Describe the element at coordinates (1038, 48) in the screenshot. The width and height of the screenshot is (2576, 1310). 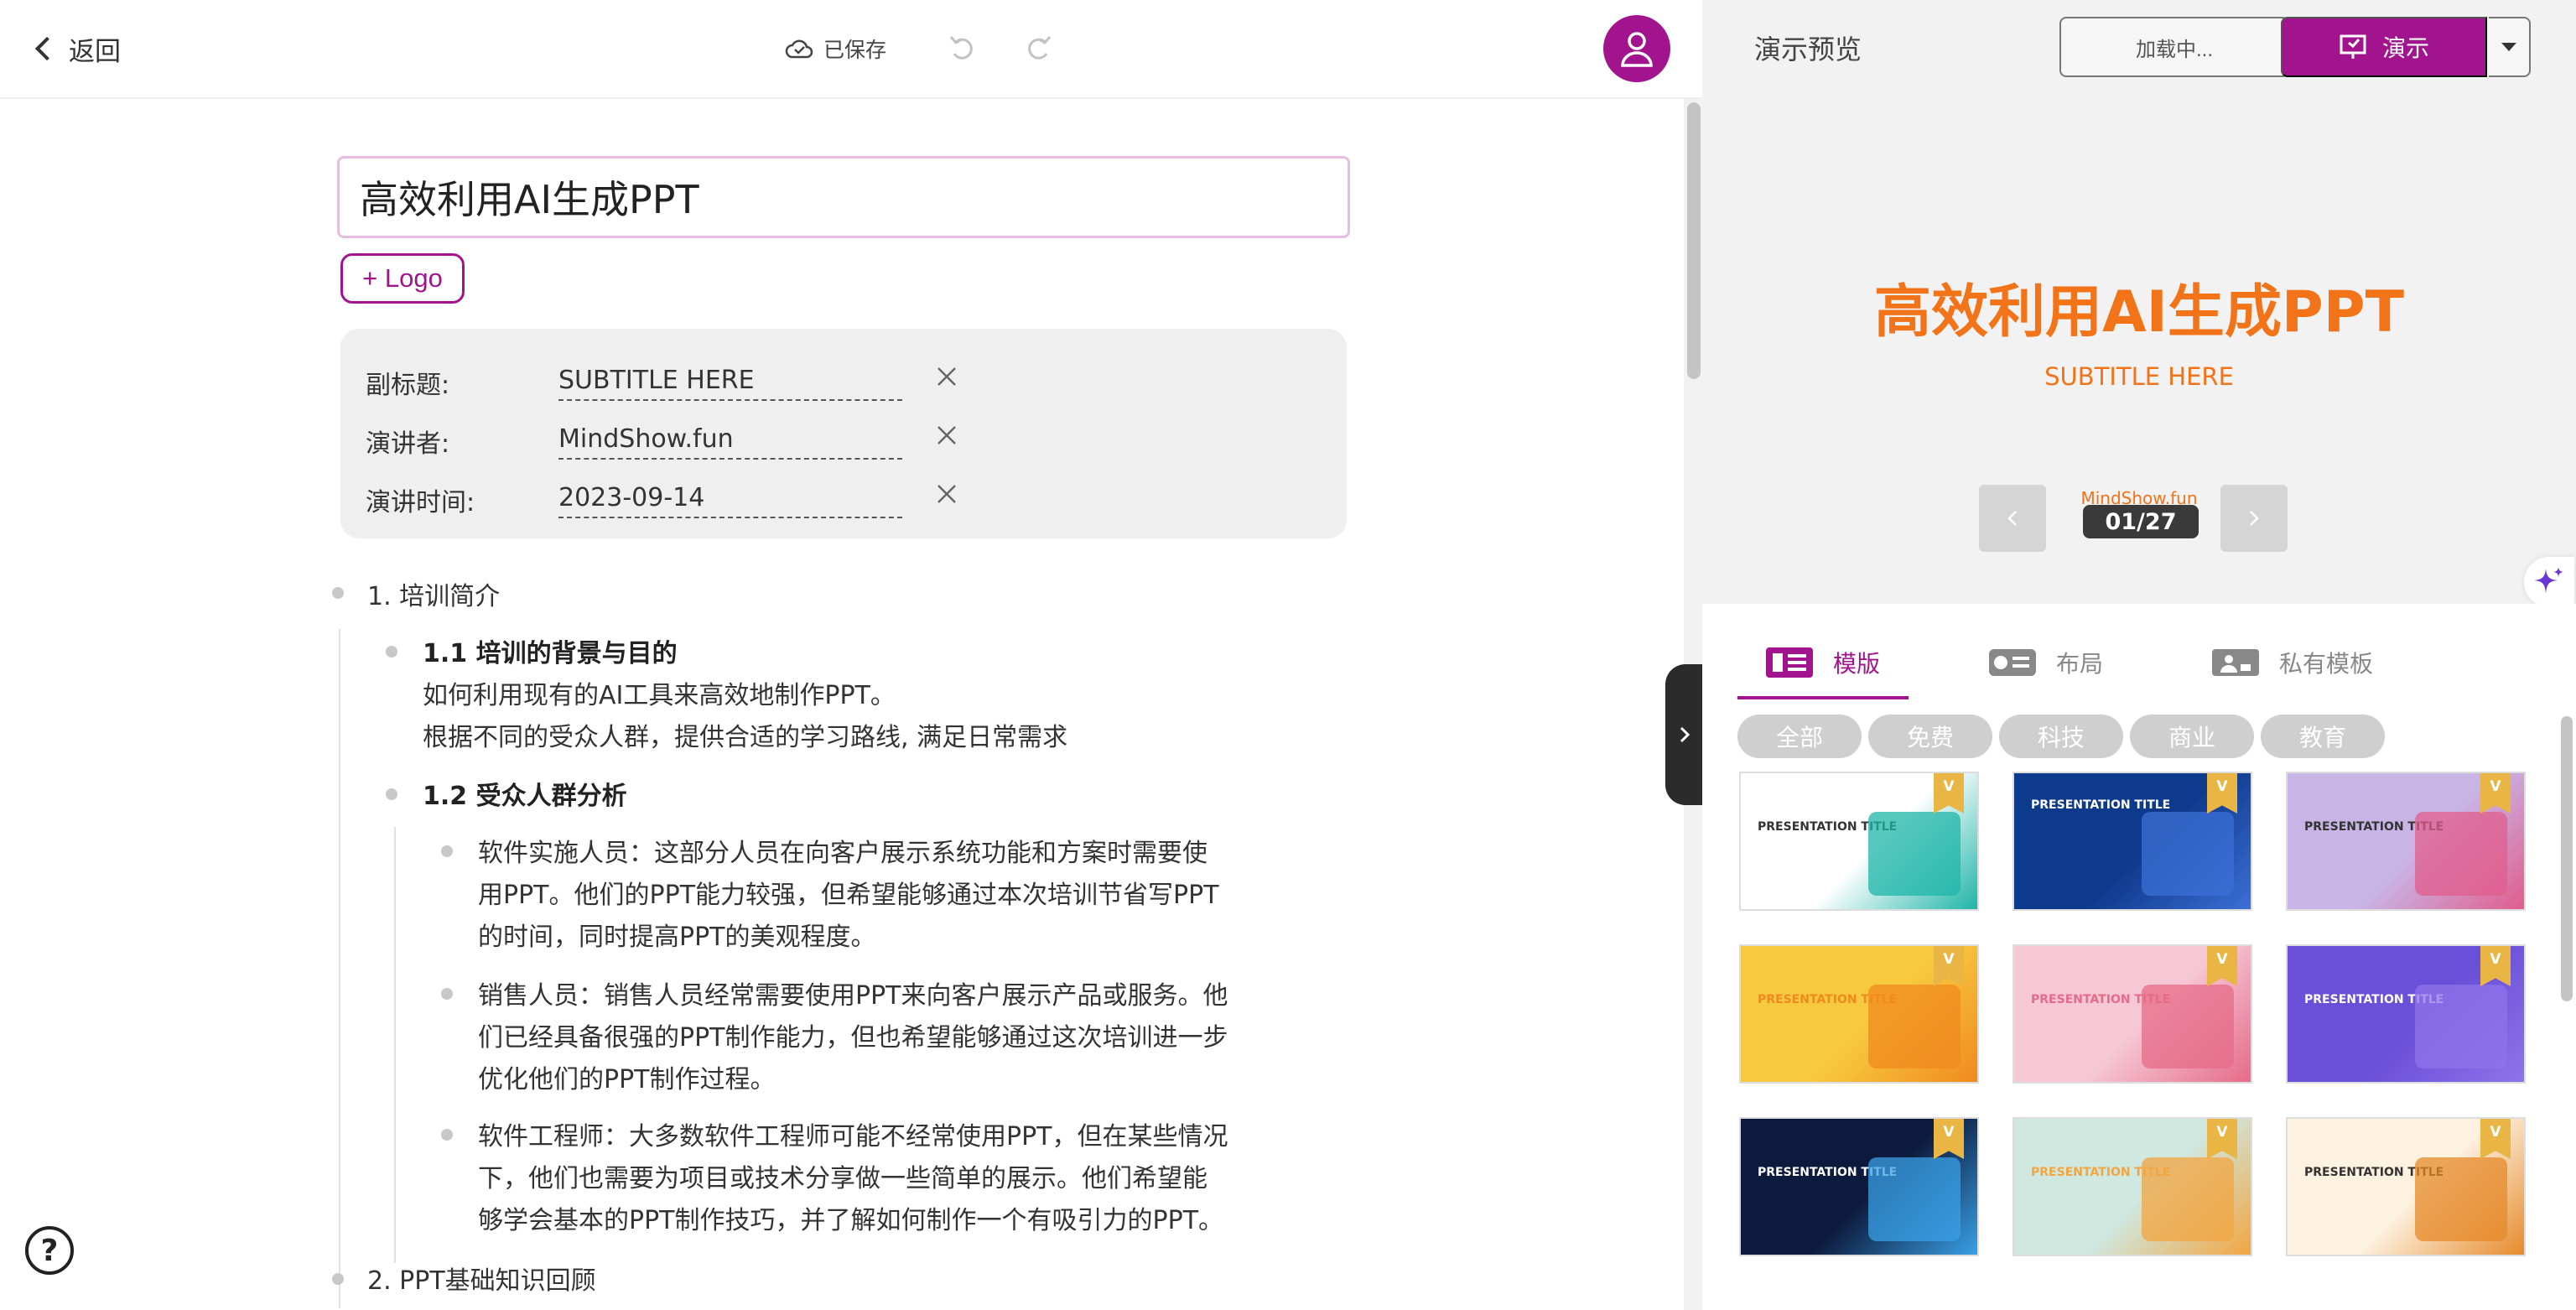
I see `redo-icon` at that location.